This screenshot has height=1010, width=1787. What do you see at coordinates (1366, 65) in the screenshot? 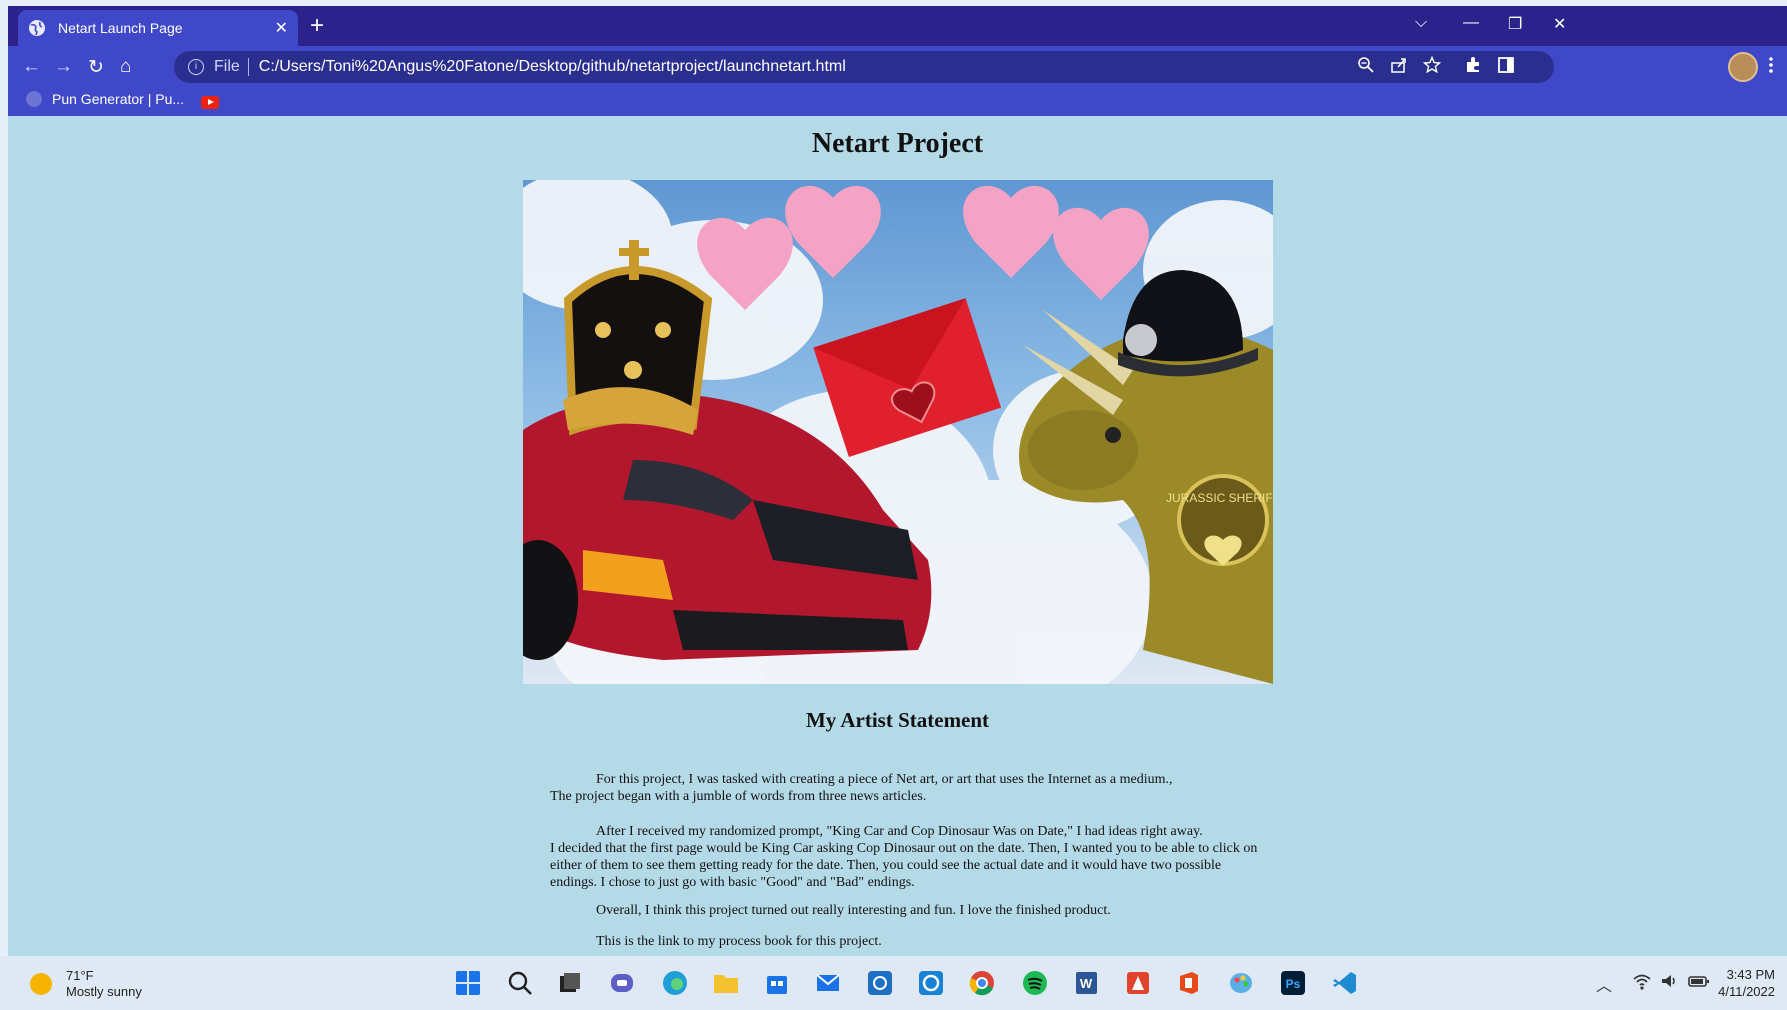
I see `zoom-icon` at bounding box center [1366, 65].